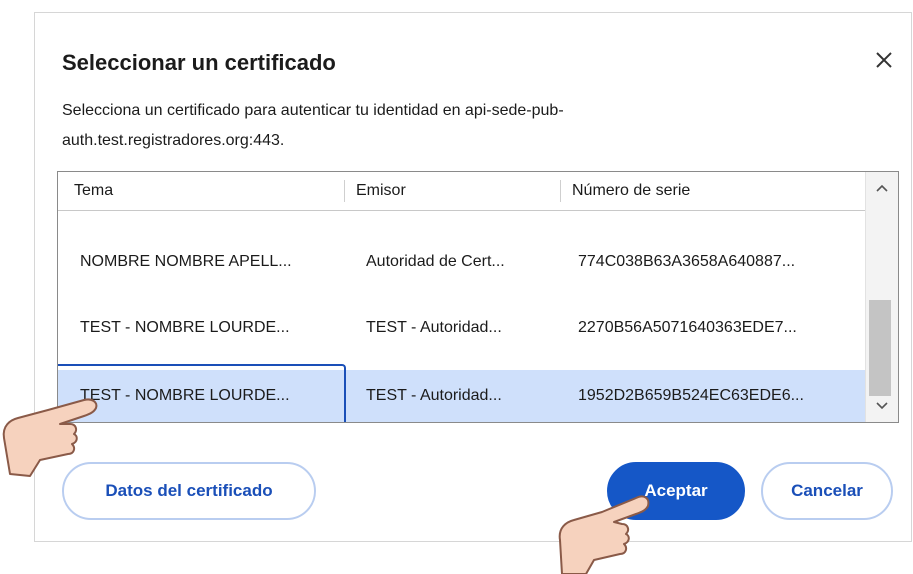 The height and width of the screenshot is (574, 913). I want to click on close-icon, so click(884, 60).